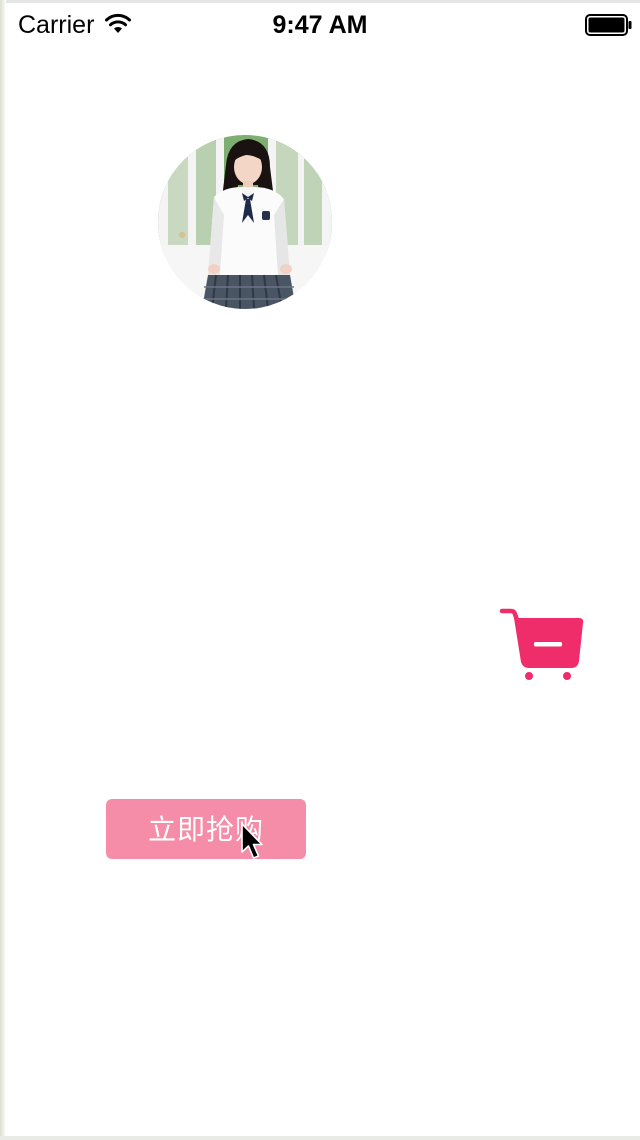 The height and width of the screenshot is (1140, 640). I want to click on status-time: 9:47 AM, so click(320, 25).